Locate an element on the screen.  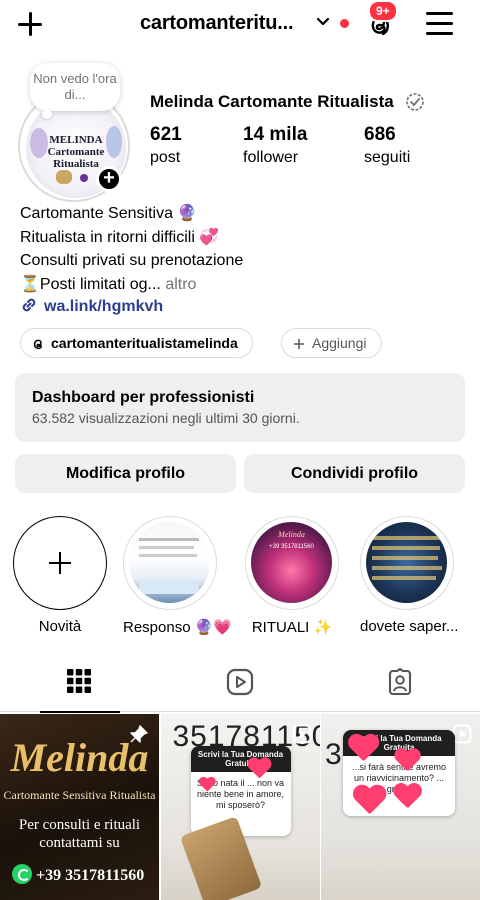
avatar-text-line: Cartomante is located at coordinates (76, 152).